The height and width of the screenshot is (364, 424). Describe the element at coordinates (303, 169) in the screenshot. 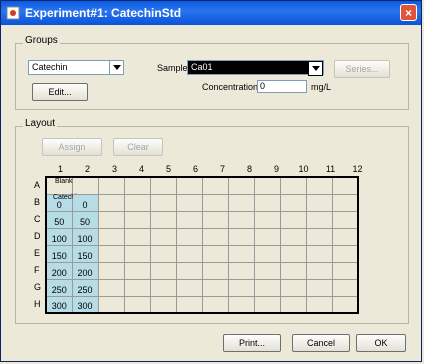

I see `column-header: 10` at that location.